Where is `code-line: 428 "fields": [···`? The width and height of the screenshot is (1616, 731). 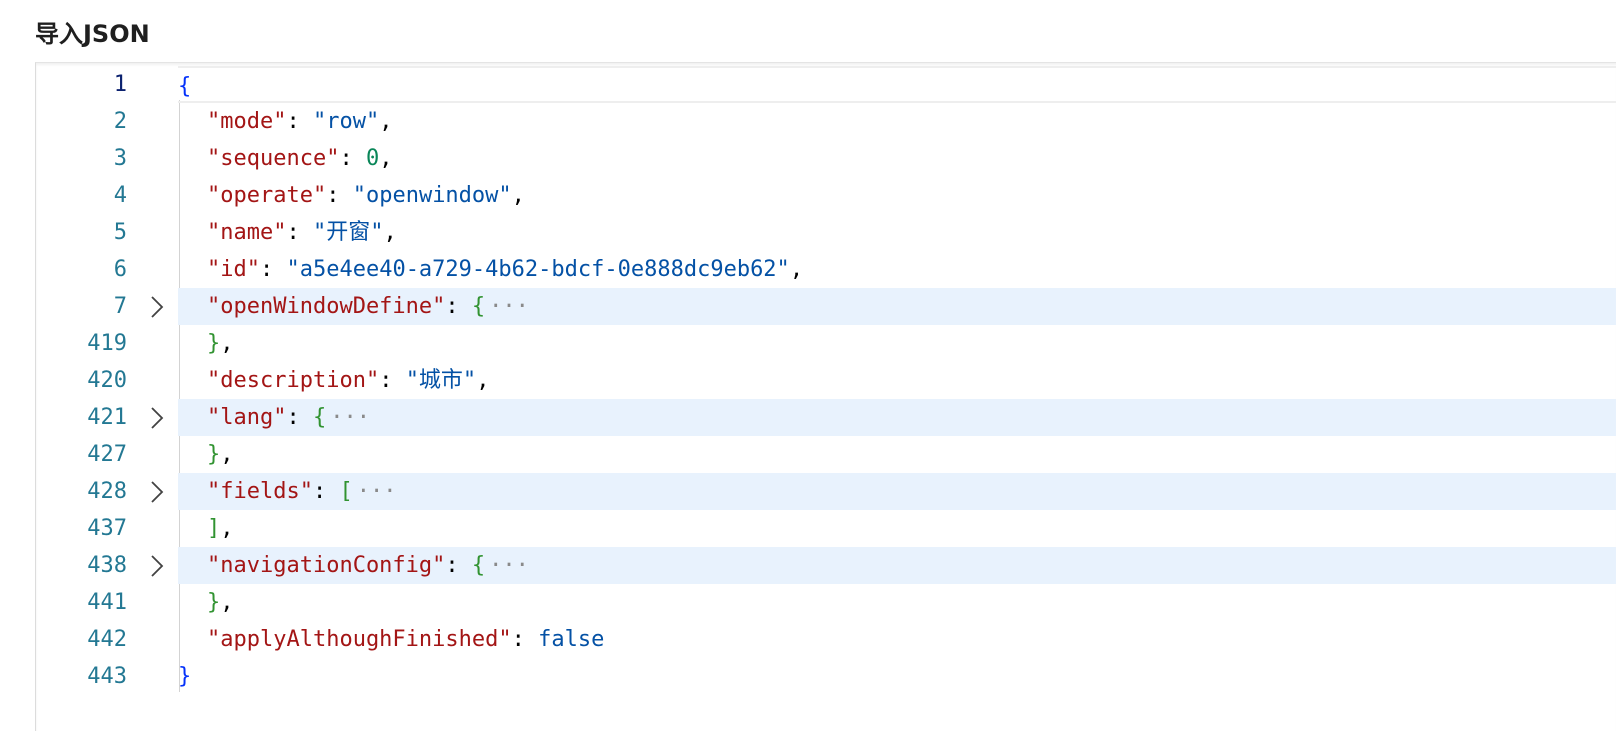
code-line: 428 "fields": [··· is located at coordinates (826, 491).